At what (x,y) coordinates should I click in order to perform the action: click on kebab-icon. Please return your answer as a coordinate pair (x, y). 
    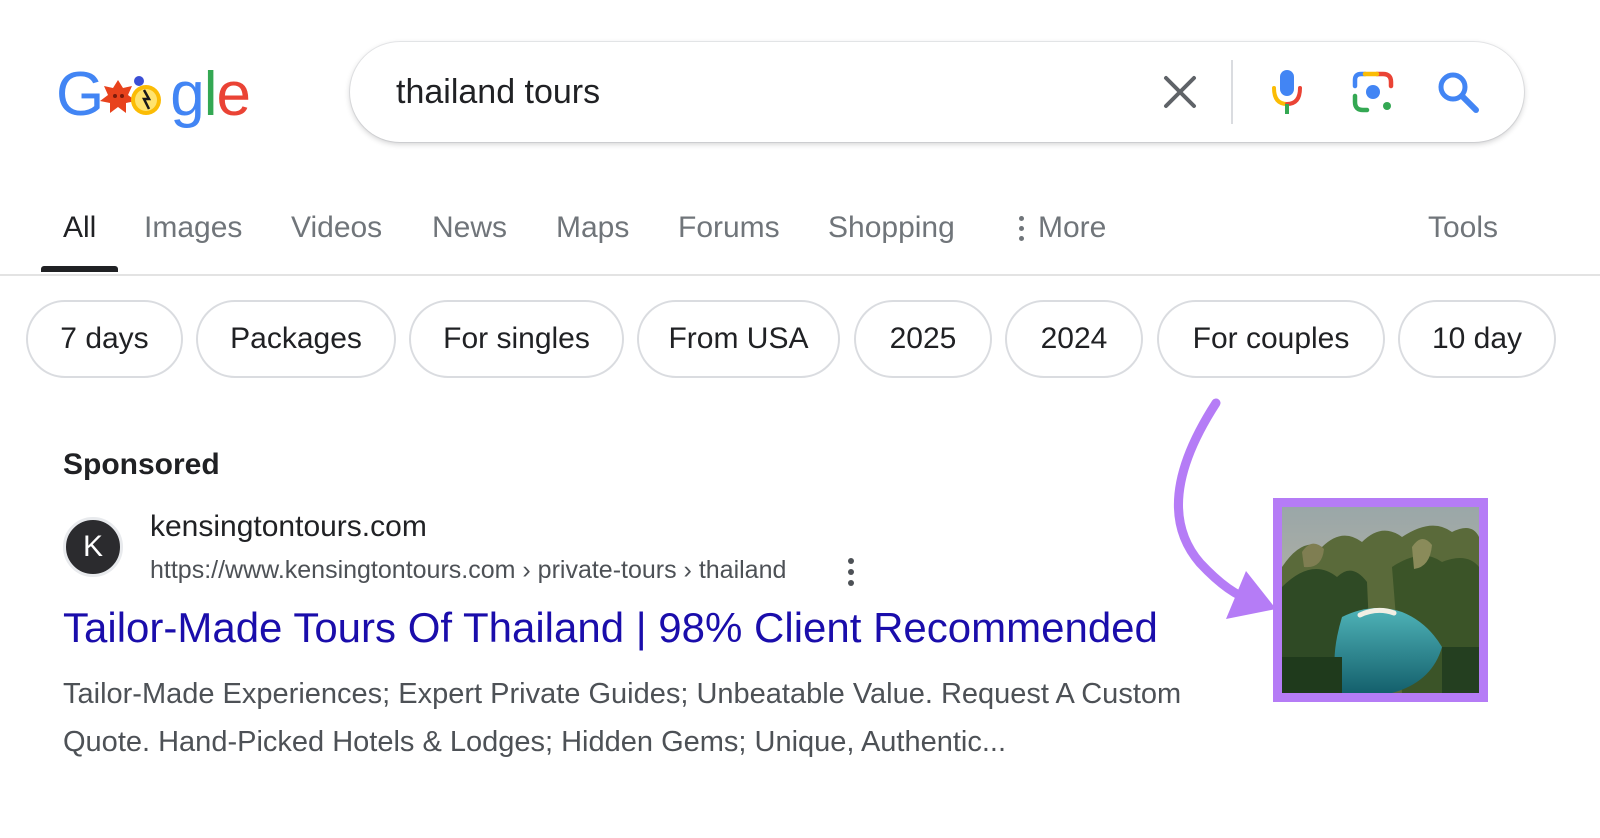
    Looking at the image, I should click on (851, 572).